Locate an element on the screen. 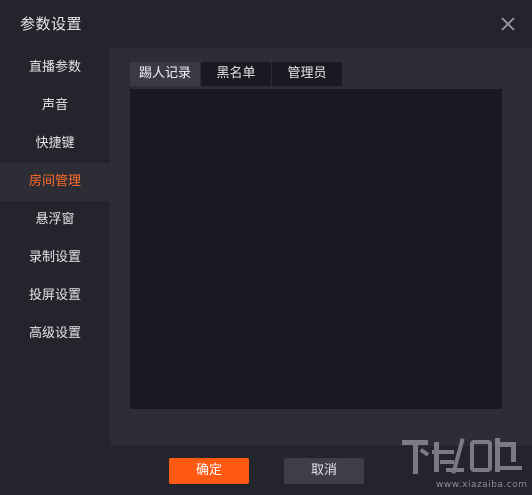  window-title: 参数设置 is located at coordinates (51, 24).